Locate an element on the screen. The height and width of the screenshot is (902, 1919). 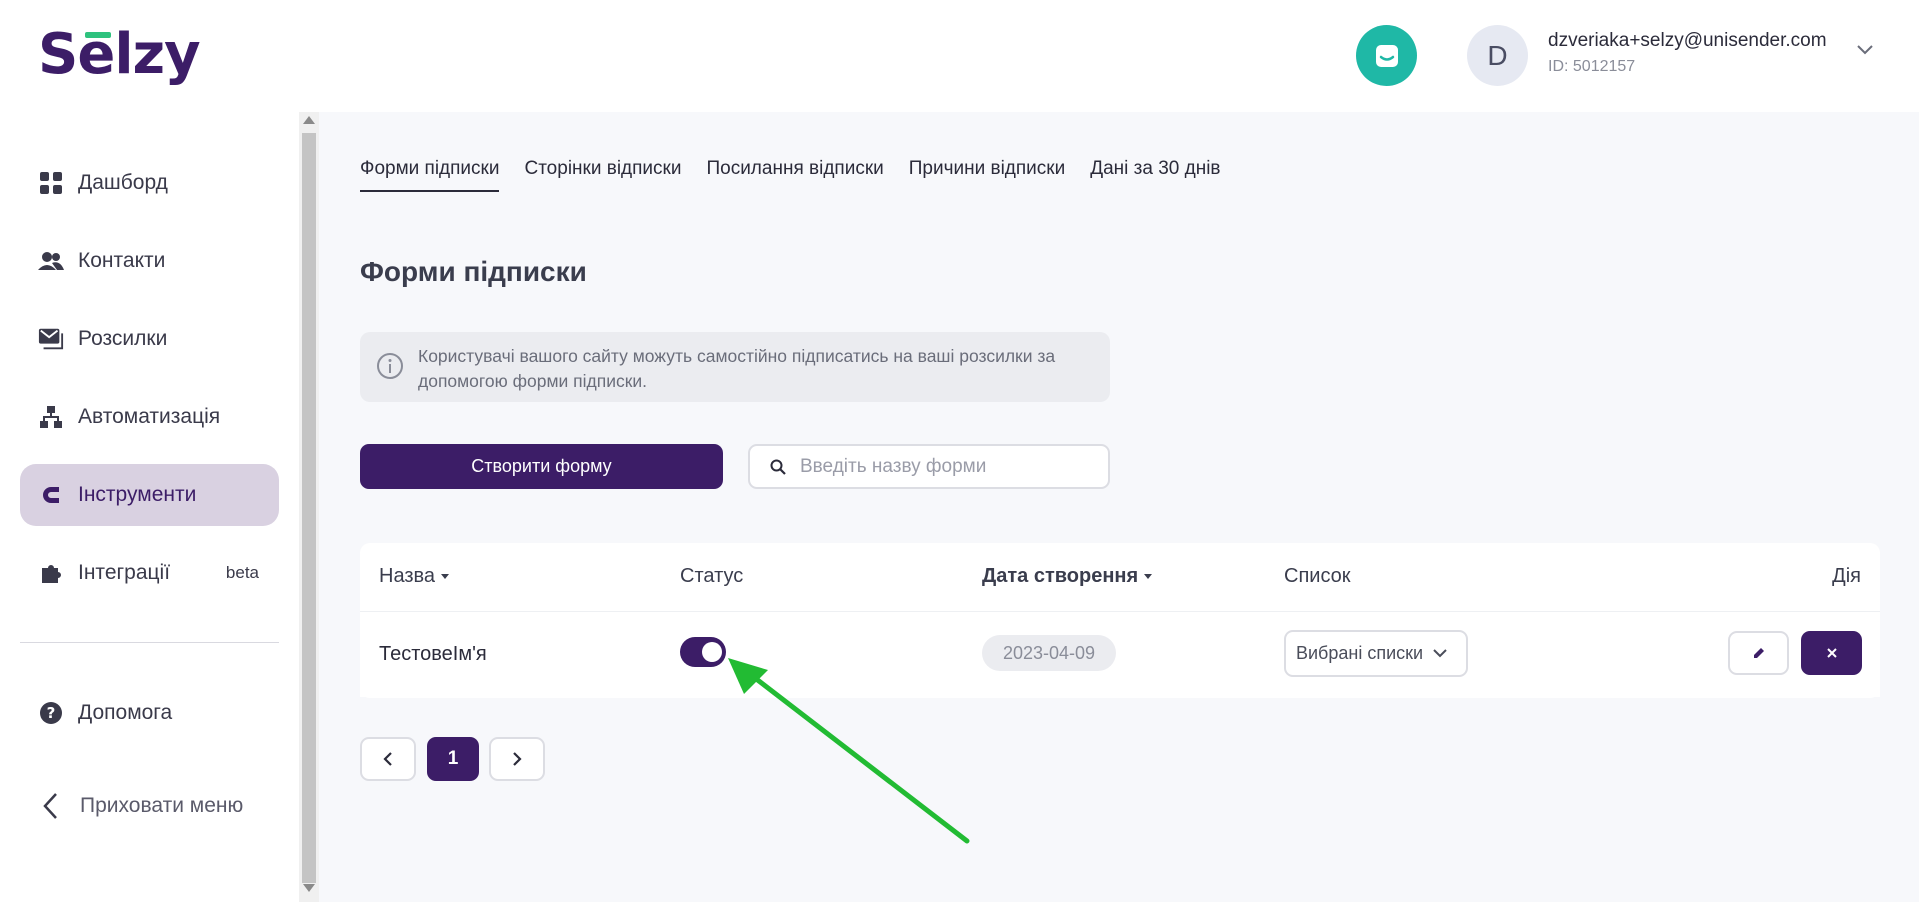
magnet-icon is located at coordinates (51, 495).